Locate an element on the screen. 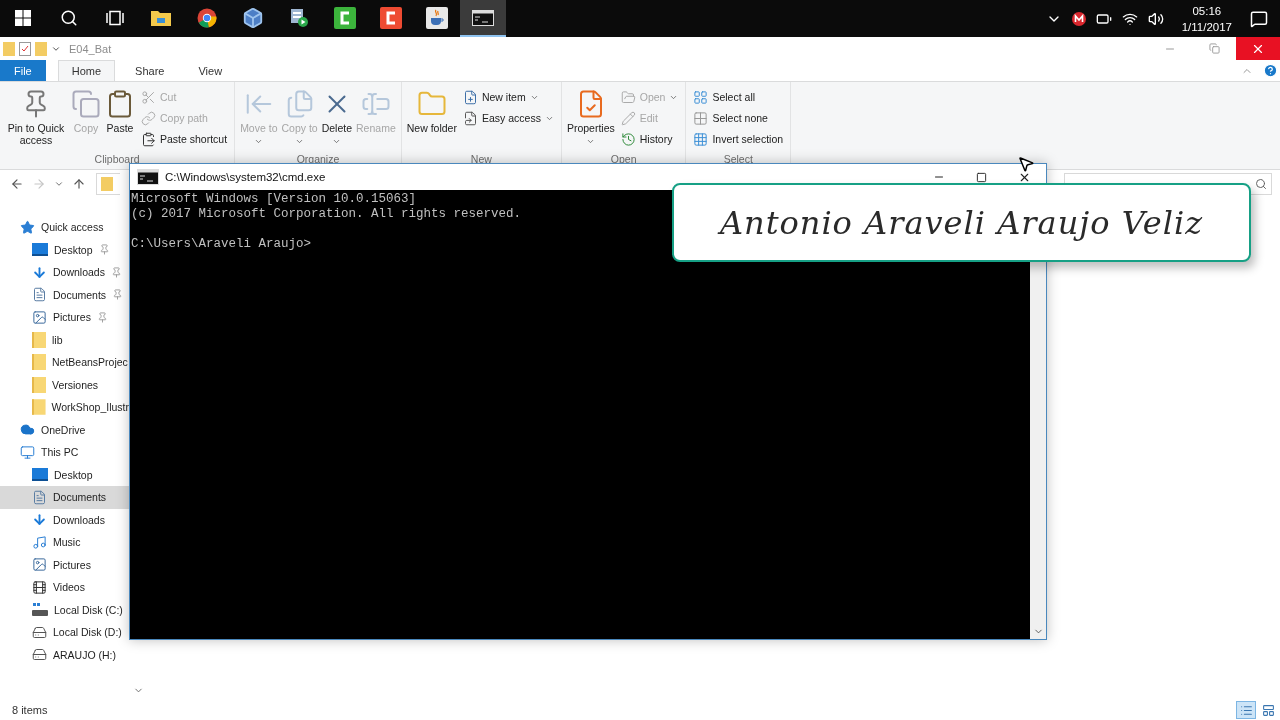  nav-item: Music is located at coordinates (64, 542).